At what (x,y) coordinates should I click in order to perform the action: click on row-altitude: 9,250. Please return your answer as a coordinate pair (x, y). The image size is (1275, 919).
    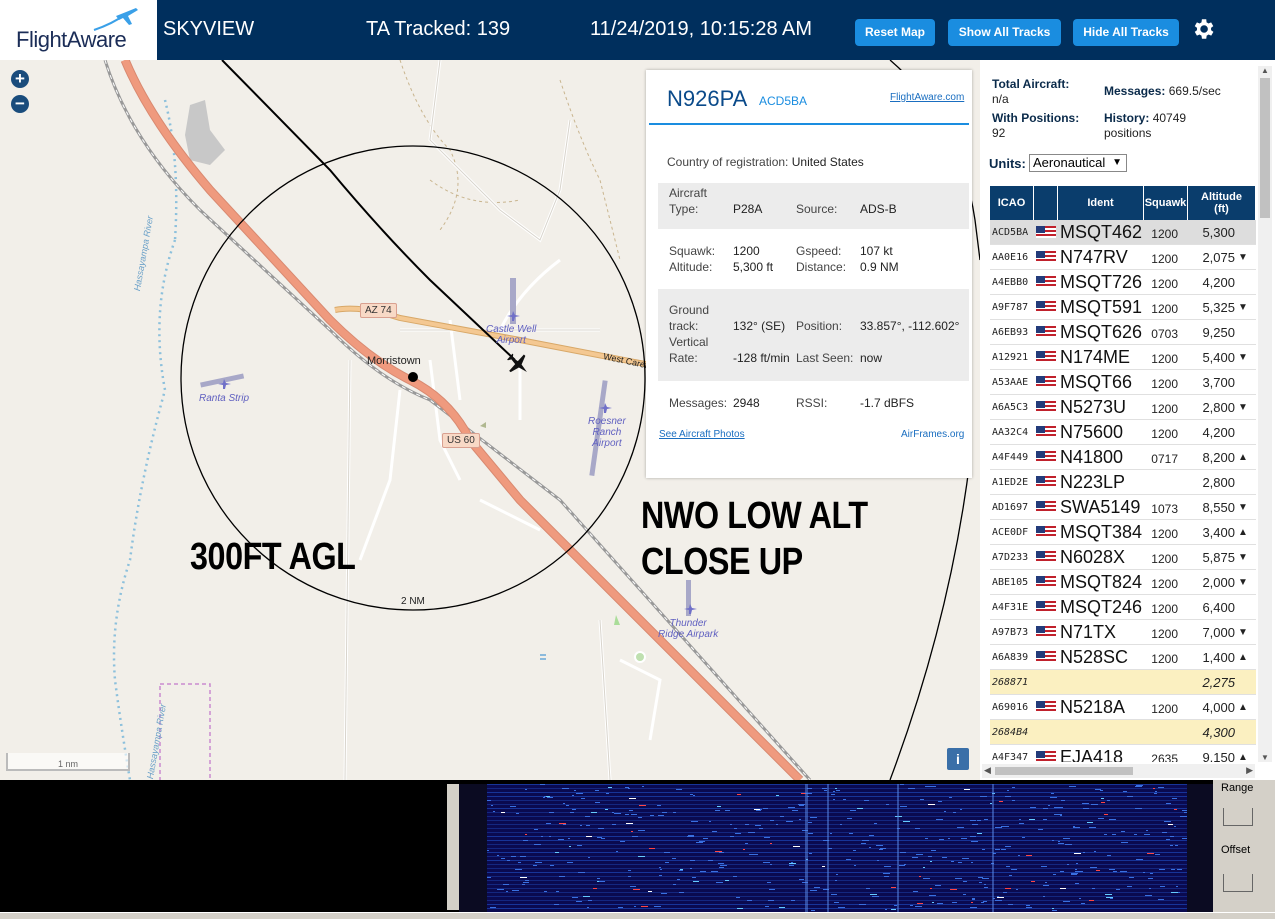
    Looking at the image, I should click on (1218, 332).